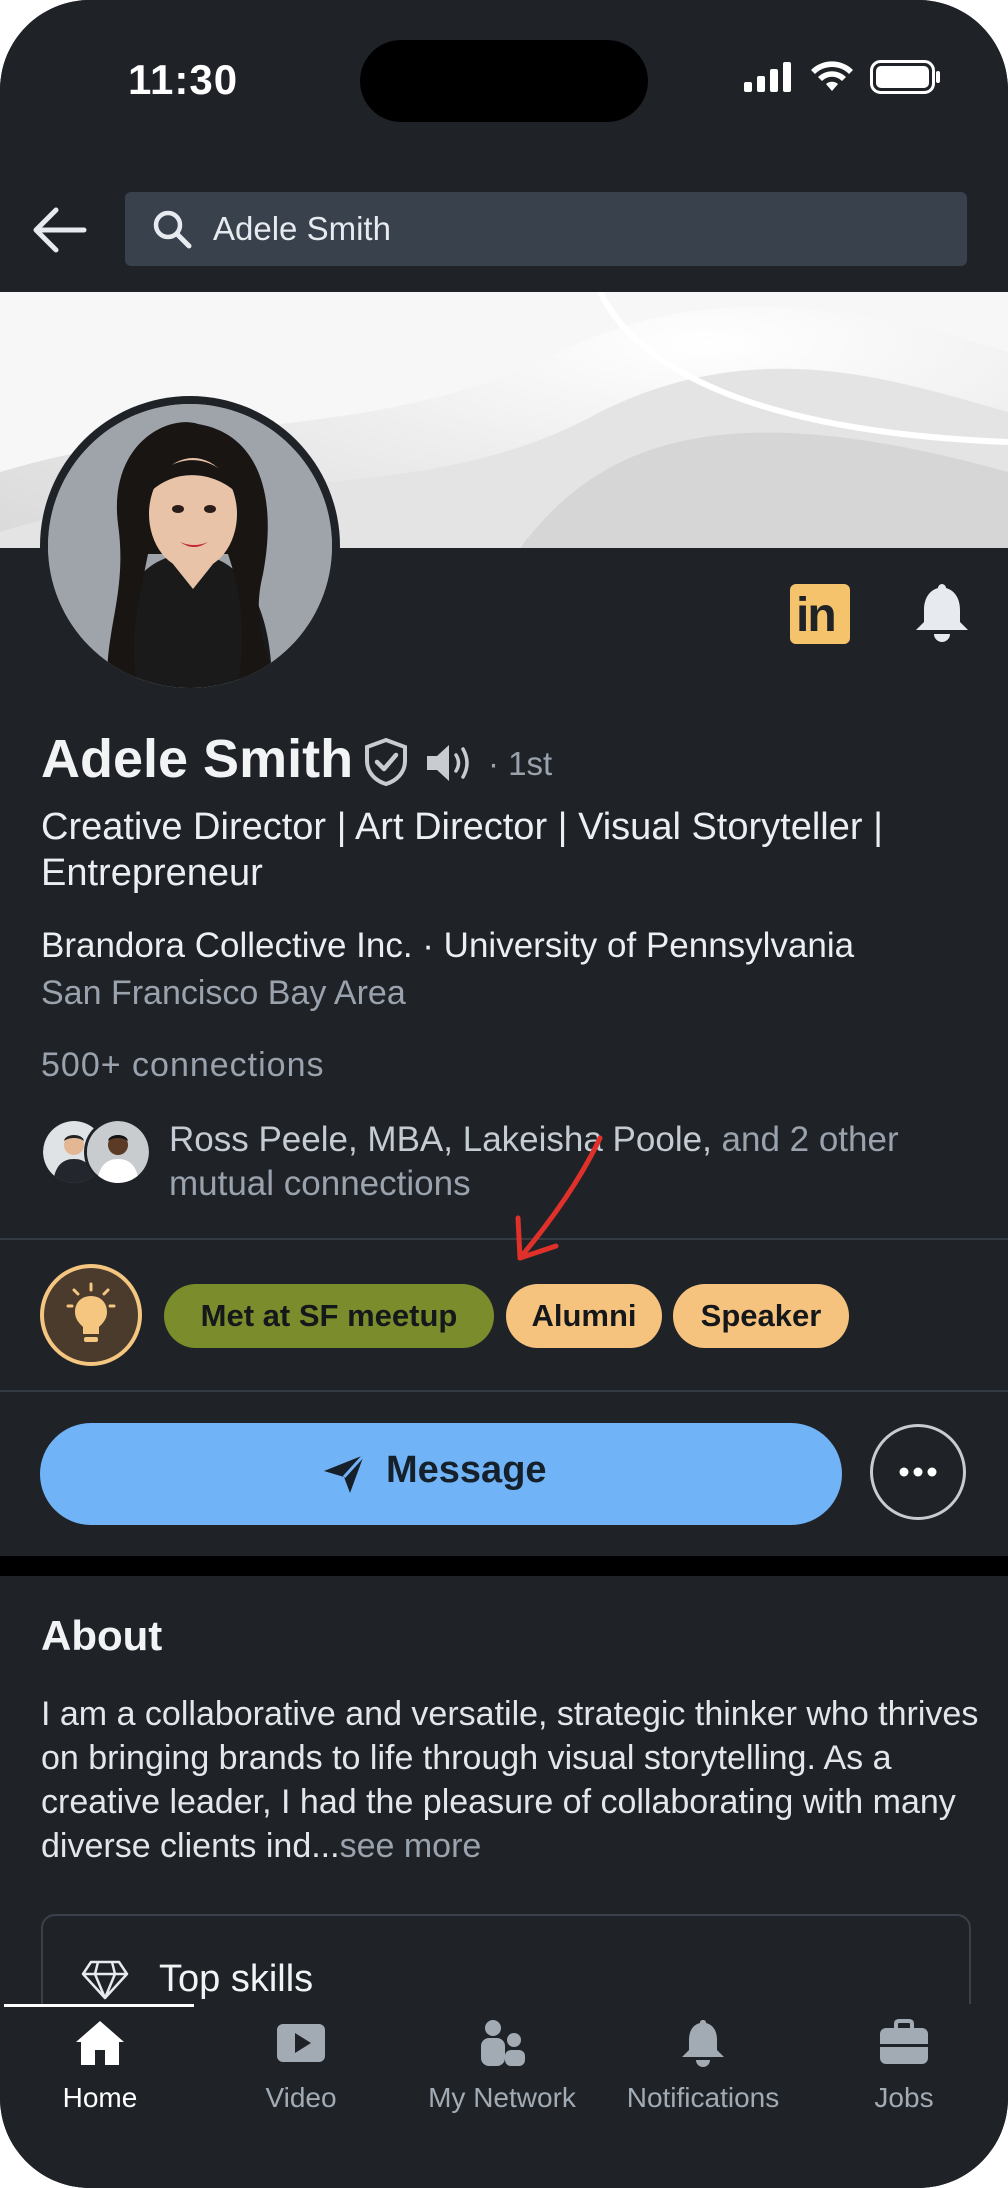  What do you see at coordinates (767, 77) in the screenshot?
I see `signal-icon` at bounding box center [767, 77].